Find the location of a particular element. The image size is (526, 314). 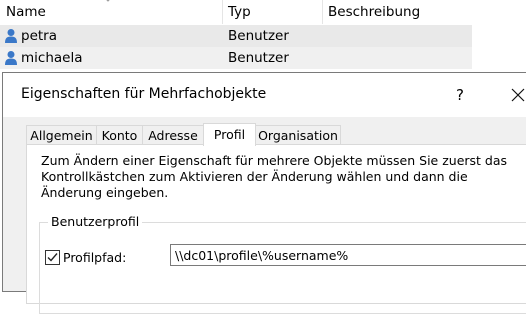

tab-organisation: Organisation is located at coordinates (298, 134).